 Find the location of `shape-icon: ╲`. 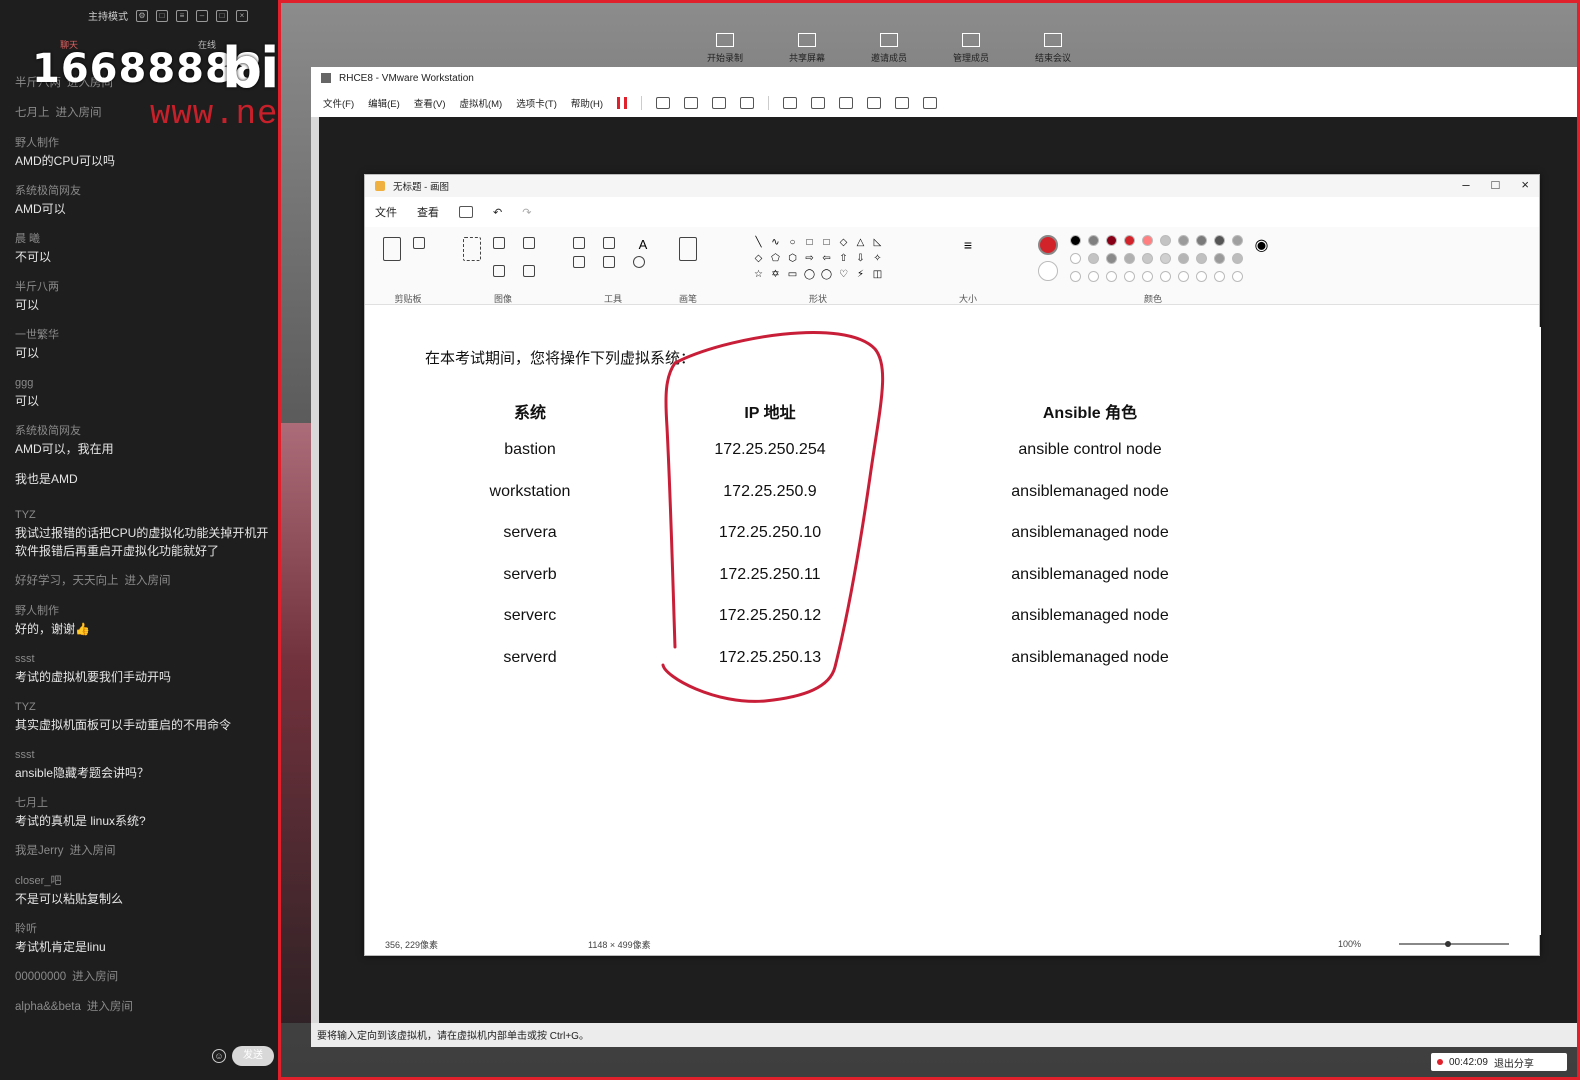

shape-icon: ╲ is located at coordinates (759, 243).